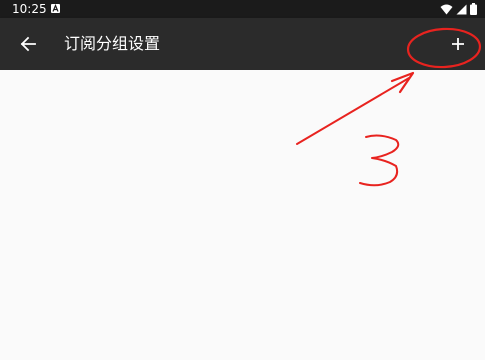 The height and width of the screenshot is (360, 485). What do you see at coordinates (446, 9) in the screenshot?
I see `wifi-icon` at bounding box center [446, 9].